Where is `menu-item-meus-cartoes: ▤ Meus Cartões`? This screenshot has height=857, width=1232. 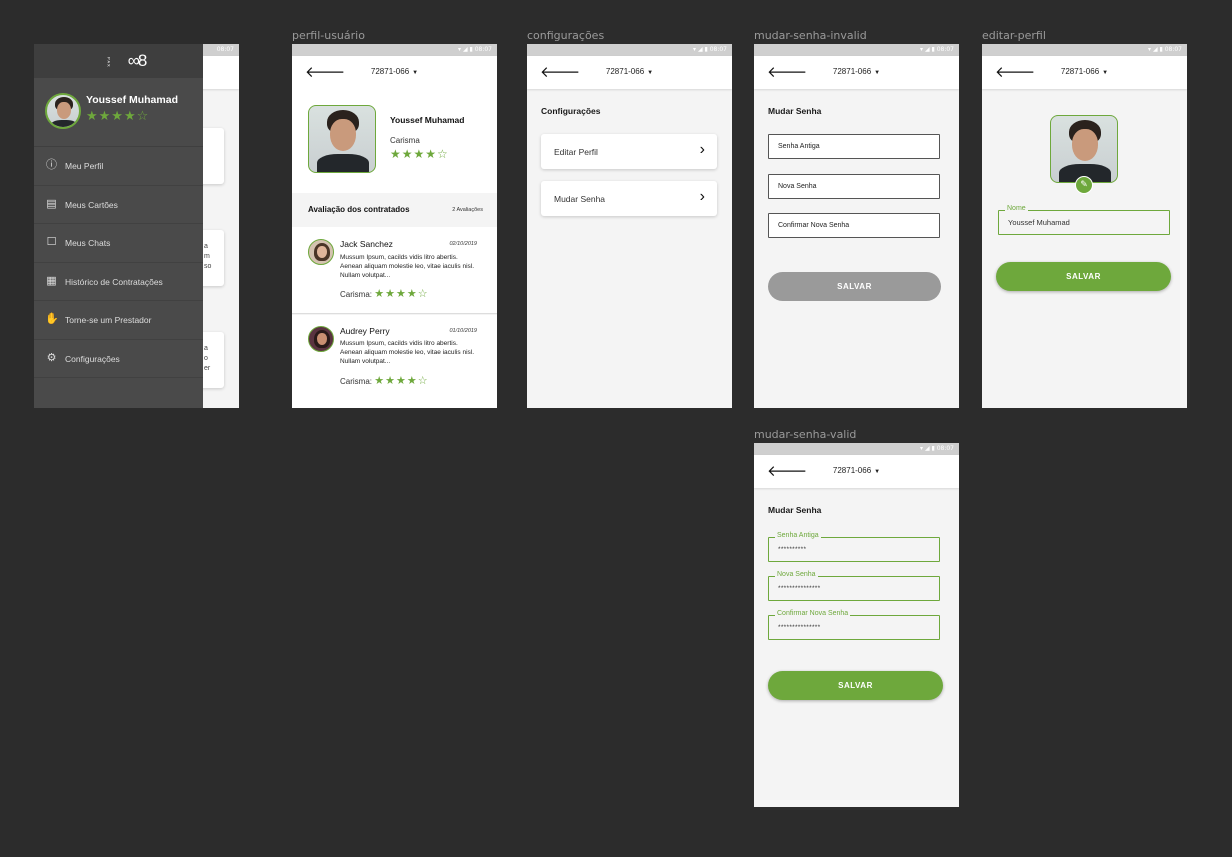 menu-item-meus-cartoes: ▤ Meus Cartões is located at coordinates (118, 205).